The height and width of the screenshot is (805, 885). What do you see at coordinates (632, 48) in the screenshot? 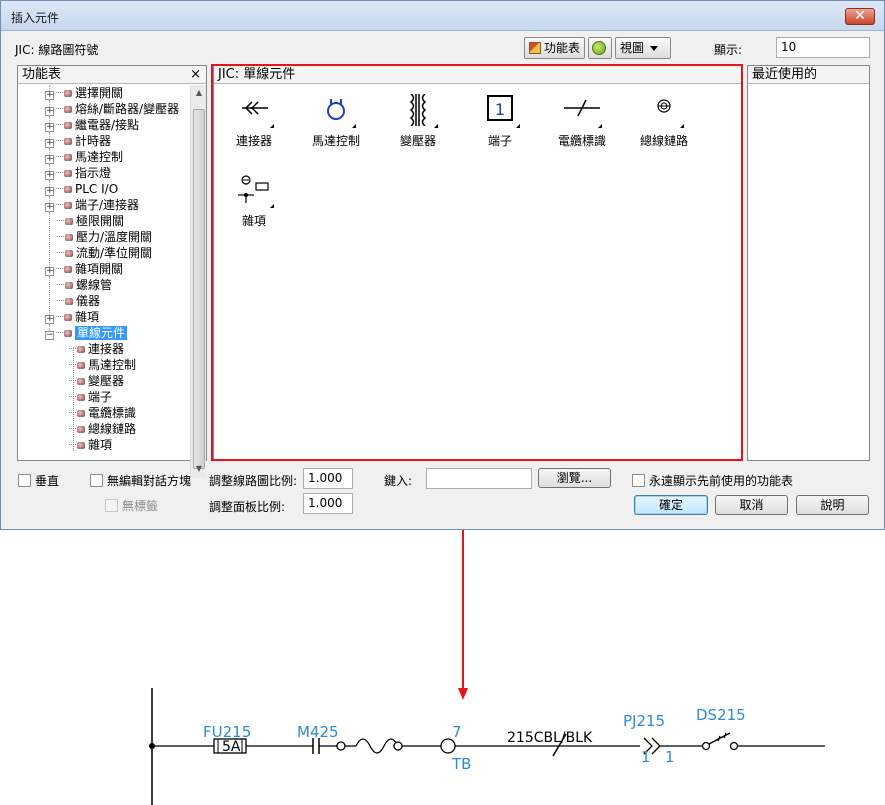
I see `view-dropdown-label: 視圖` at bounding box center [632, 48].